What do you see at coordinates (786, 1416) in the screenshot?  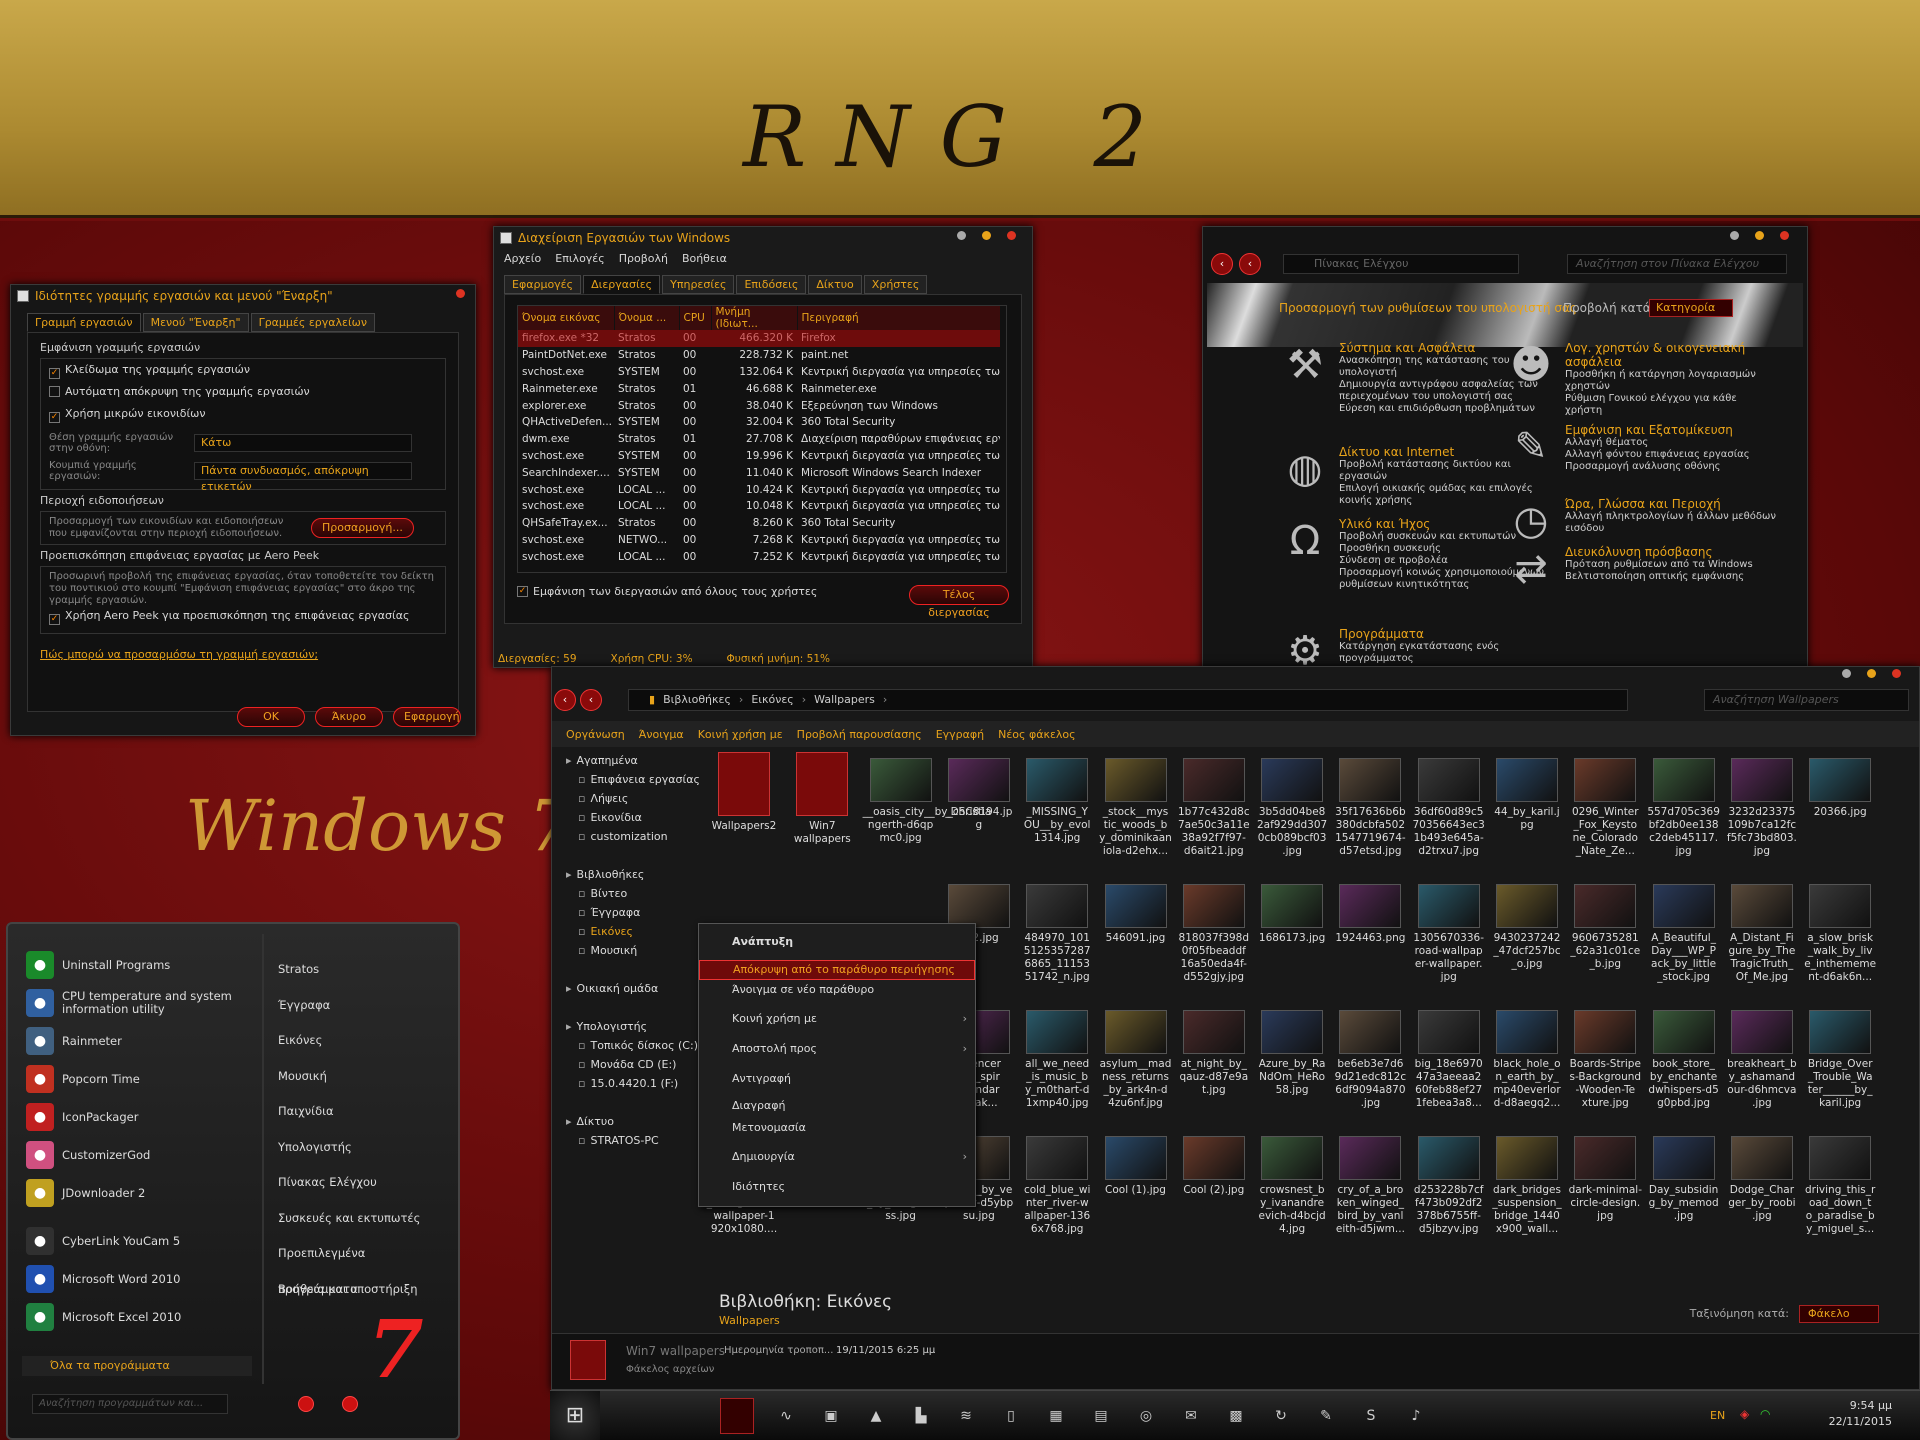 I see `activity-icon: ∿` at bounding box center [786, 1416].